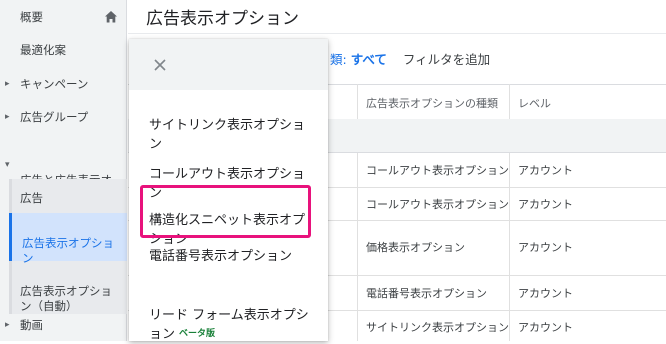 This screenshot has width=666, height=344. I want to click on sidebar-submenu: 広告 広告表示オプショ ン 広告表示オプショ ン（自動）, so click(68, 246).